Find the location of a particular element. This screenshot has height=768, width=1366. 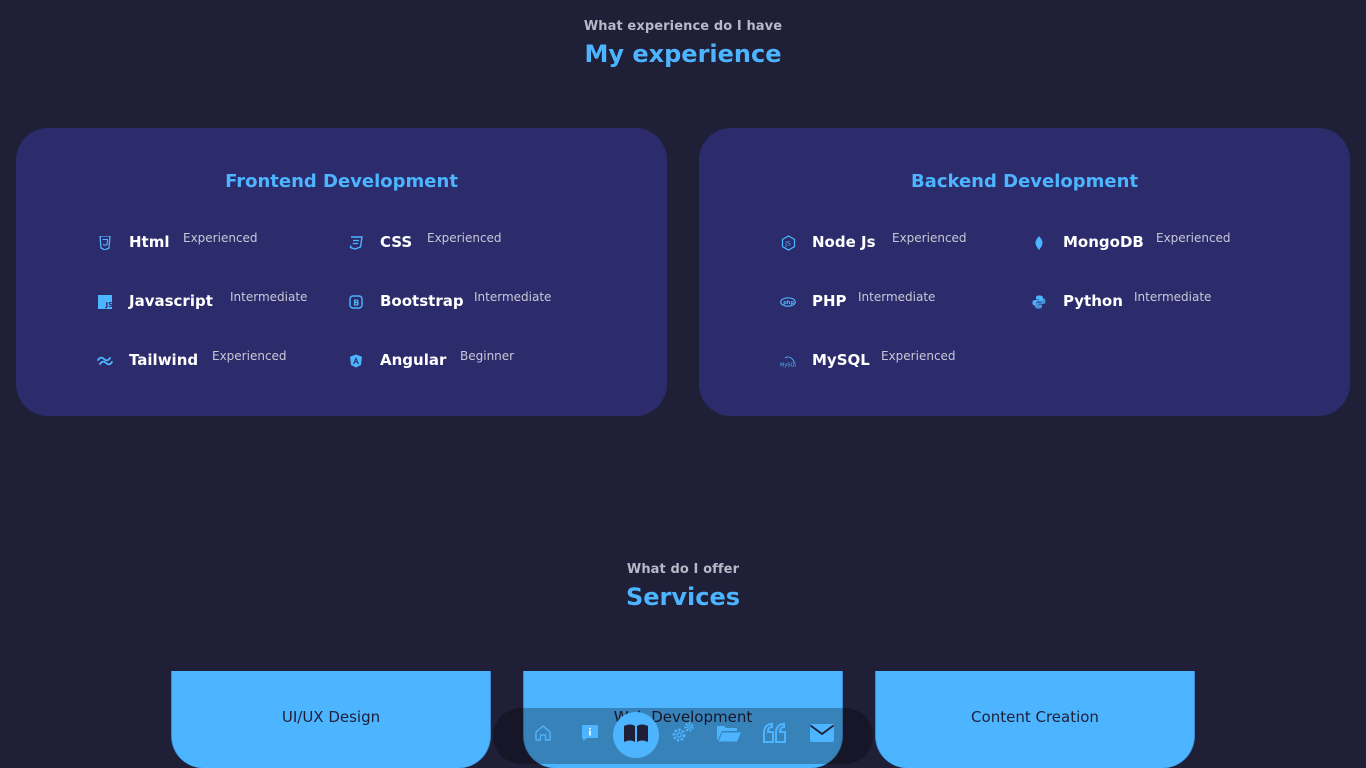

nodejs-icon: JS is located at coordinates (788, 243).